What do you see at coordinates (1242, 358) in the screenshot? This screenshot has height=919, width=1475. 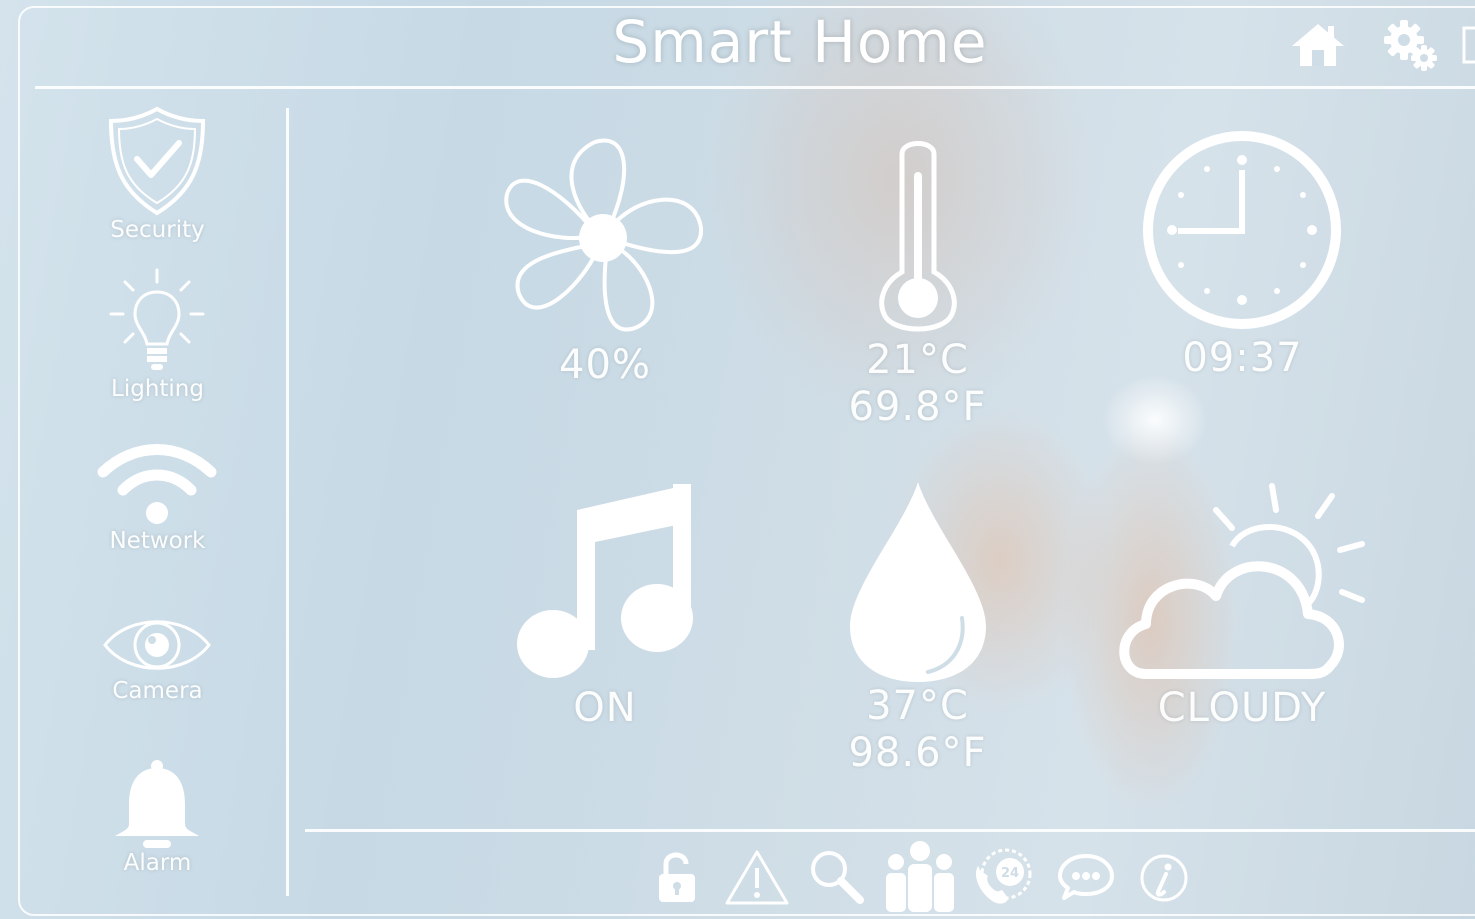 I see `clock-time: 09:37` at bounding box center [1242, 358].